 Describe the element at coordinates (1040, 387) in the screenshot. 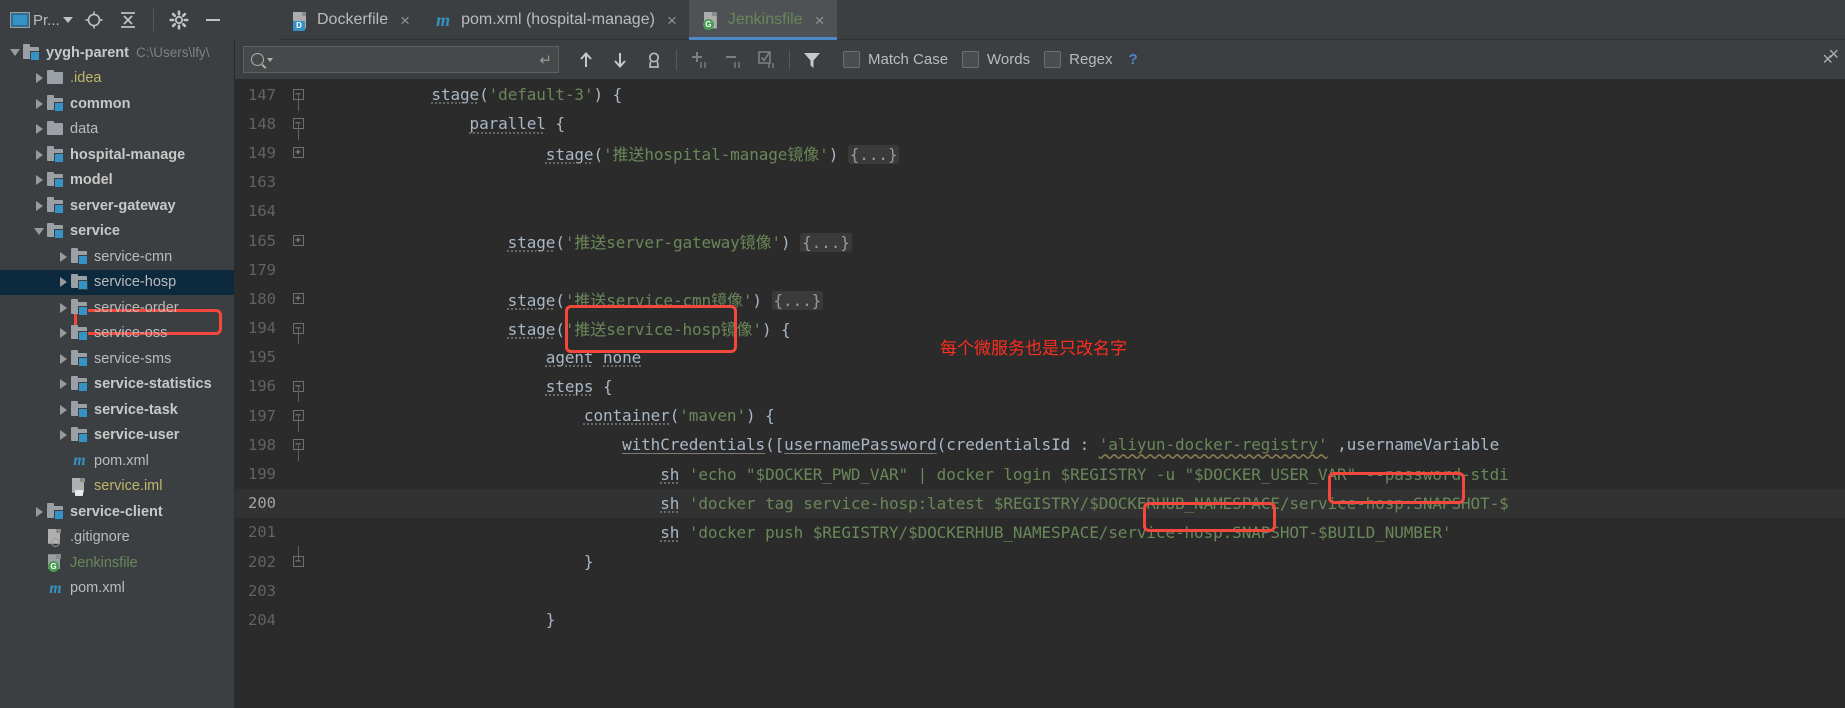

I see `code-line: 196− steps {` at that location.